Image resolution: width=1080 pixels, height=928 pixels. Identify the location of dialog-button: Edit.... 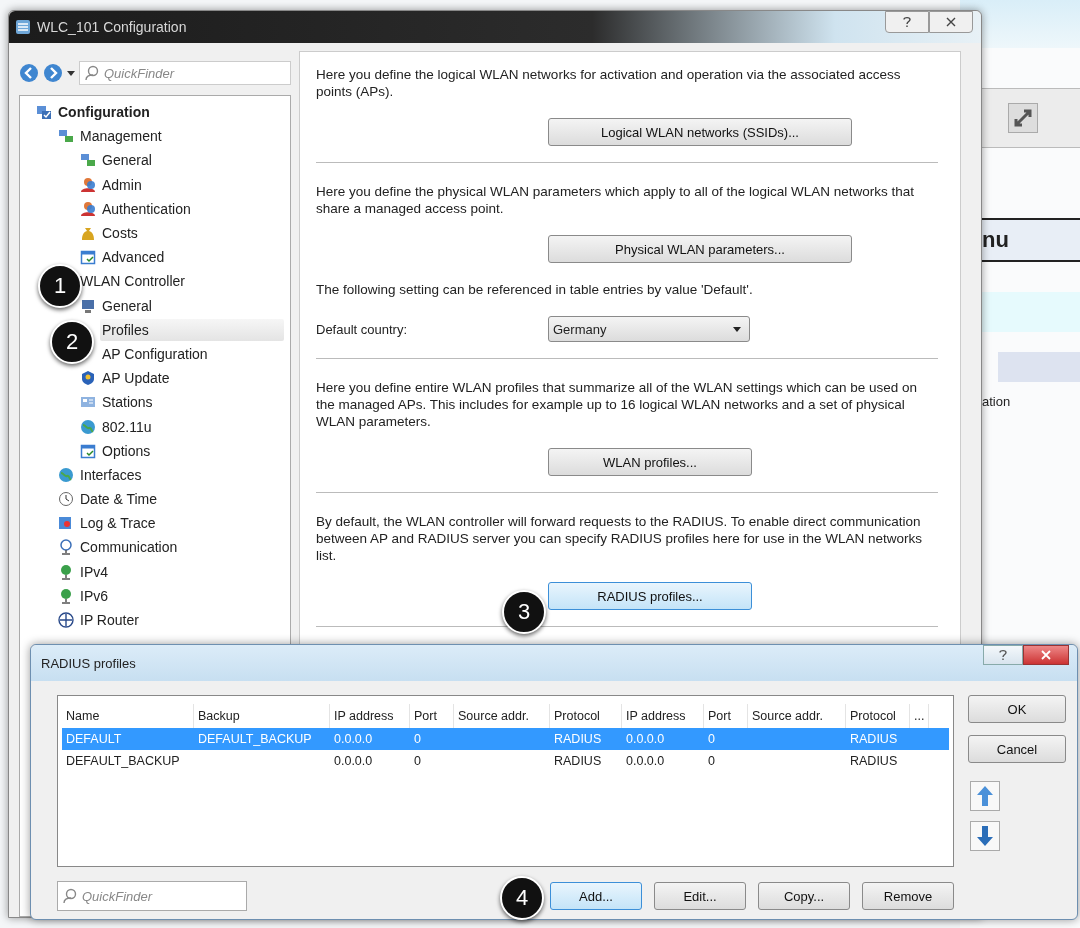
(700, 896).